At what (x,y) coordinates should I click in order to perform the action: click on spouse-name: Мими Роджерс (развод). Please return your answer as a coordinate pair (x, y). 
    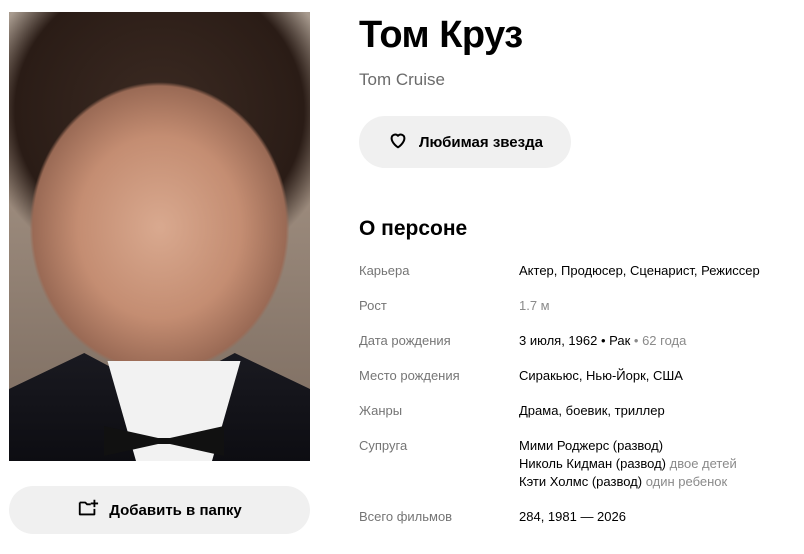
    Looking at the image, I should click on (591, 445).